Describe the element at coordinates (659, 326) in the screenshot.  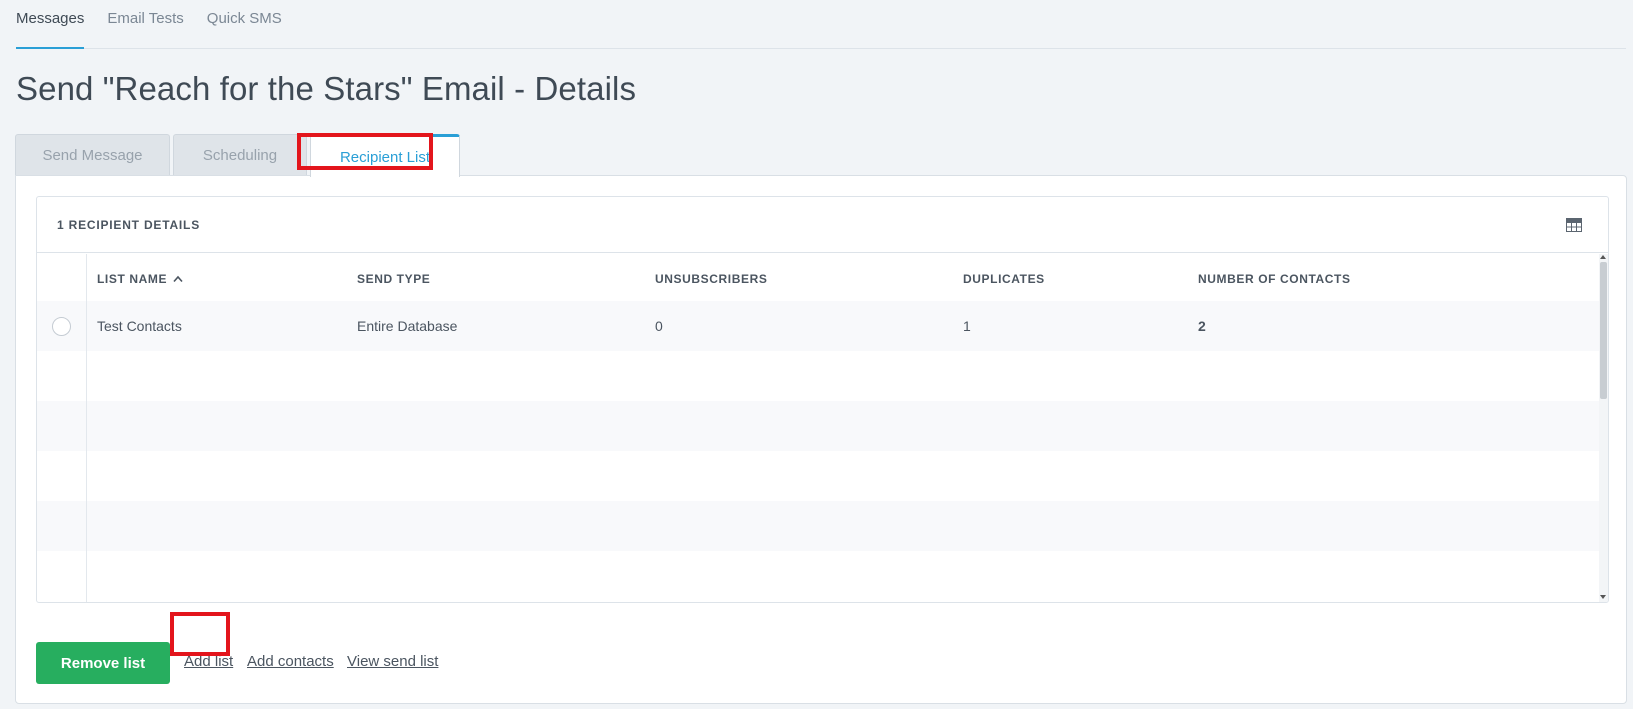
I see `cell-unsubscribers: 0` at that location.